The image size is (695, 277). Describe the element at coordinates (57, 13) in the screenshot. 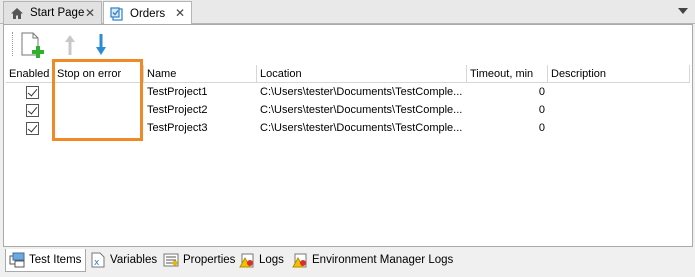

I see `tab-start-page-label: Start Page` at that location.